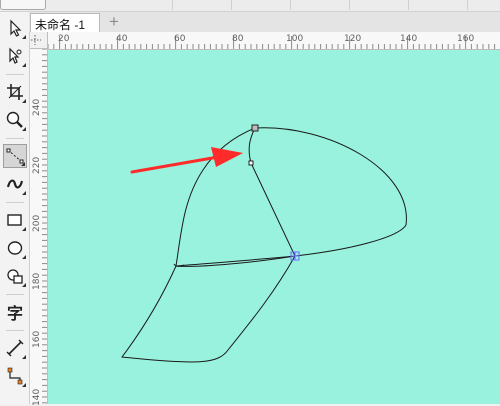 This screenshot has width=500, height=406. I want to click on ruler-h-label: 80, so click(238, 39).